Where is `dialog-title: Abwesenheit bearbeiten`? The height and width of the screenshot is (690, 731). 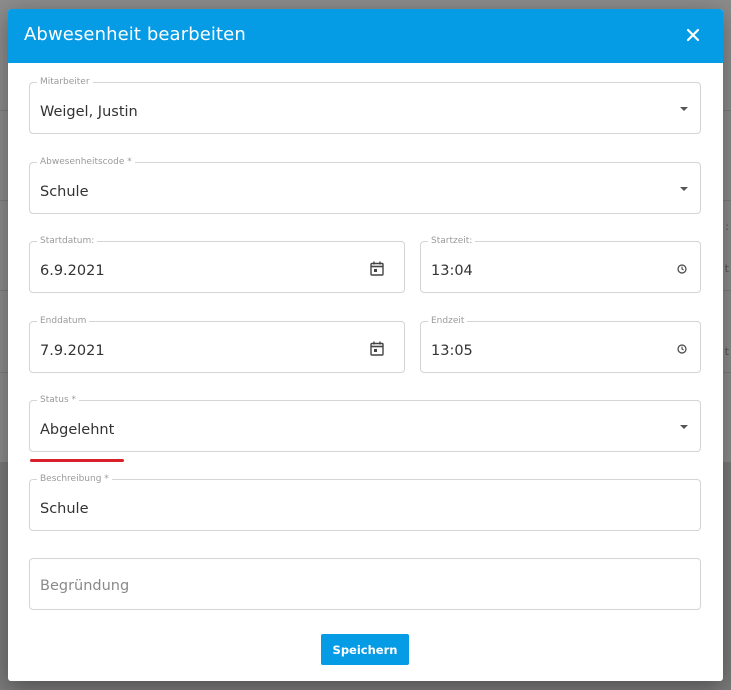 dialog-title: Abwesenheit bearbeiten is located at coordinates (135, 34).